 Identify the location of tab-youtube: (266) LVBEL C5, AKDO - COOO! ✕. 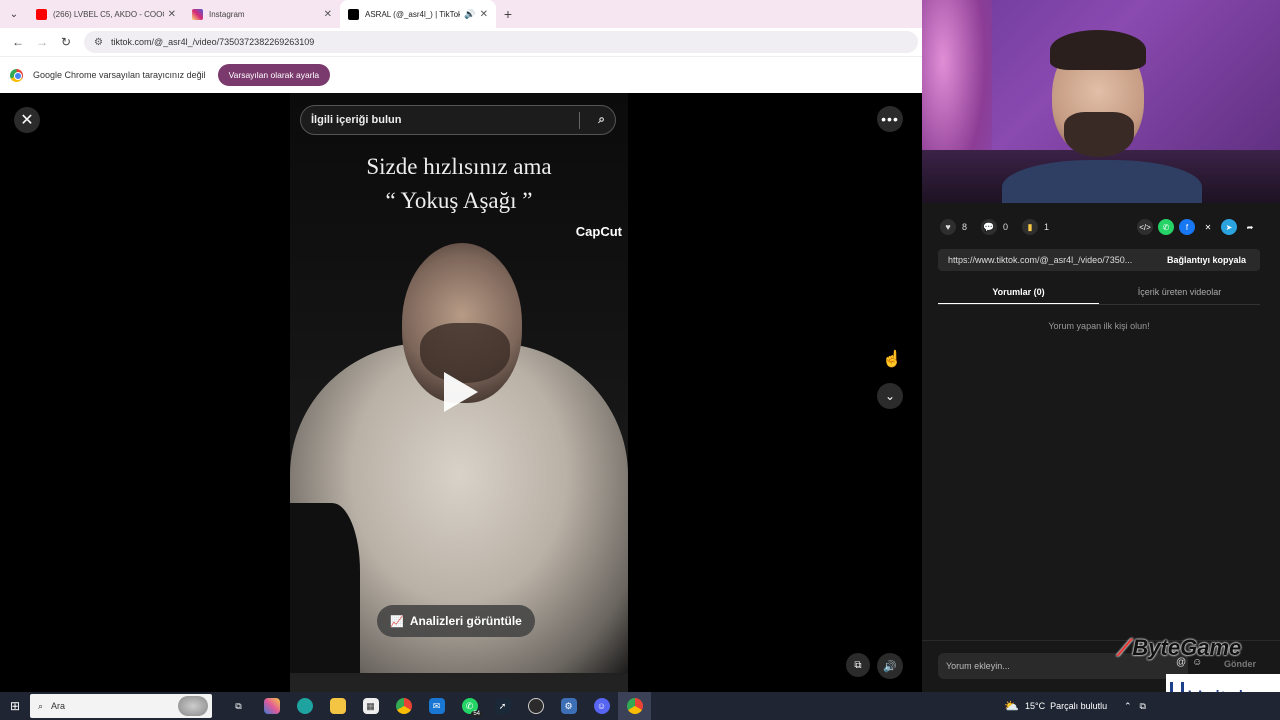
(106, 14).